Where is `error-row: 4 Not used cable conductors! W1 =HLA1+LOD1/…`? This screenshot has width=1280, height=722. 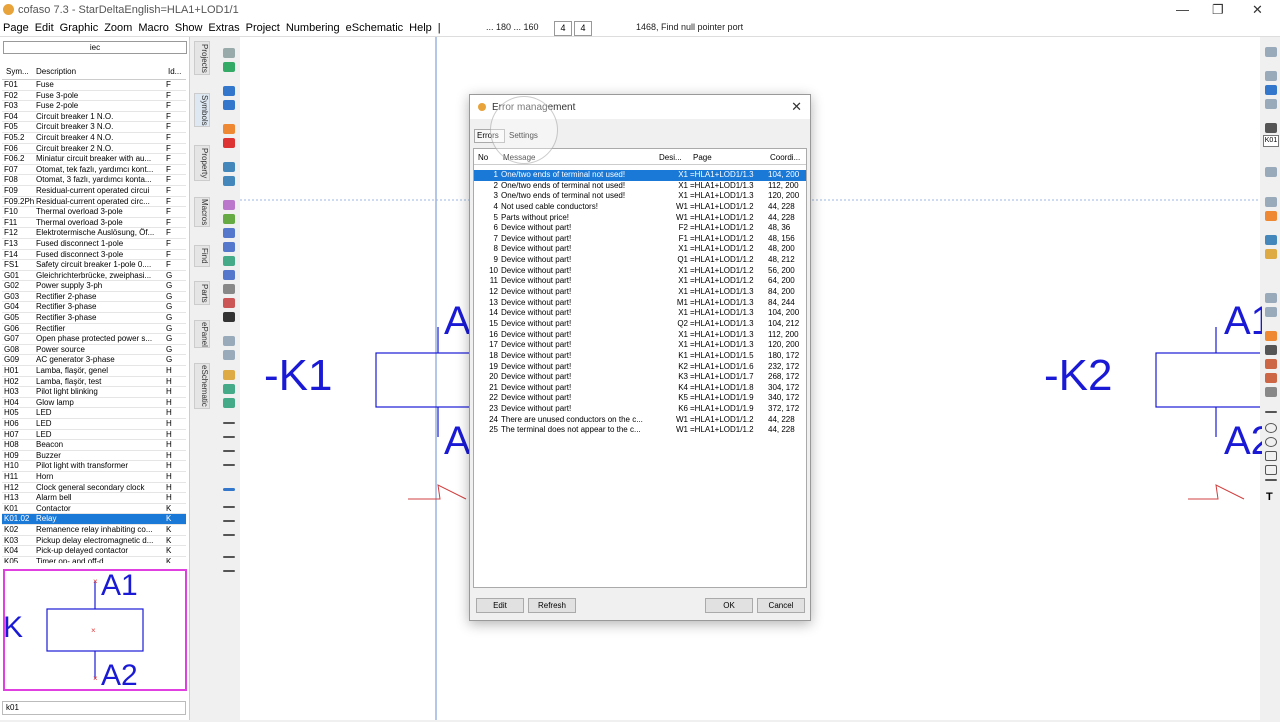
error-row: 4 Not used cable conductors! W1 =HLA1+LOD1/… is located at coordinates (640, 207).